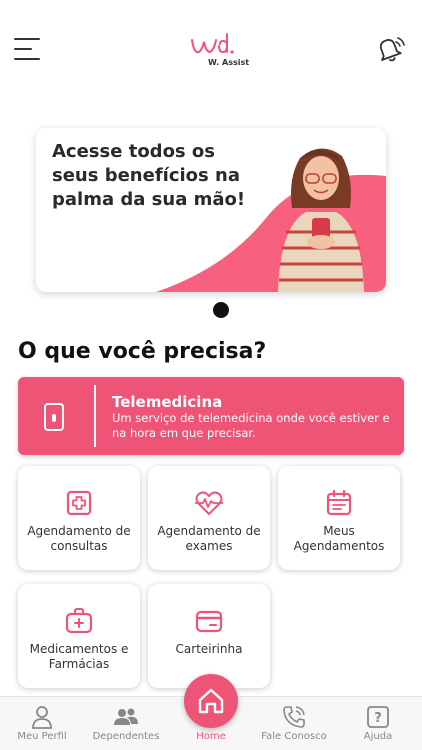 This screenshot has height=750, width=422. What do you see at coordinates (390, 50) in the screenshot?
I see `bell-ringing-icon` at bounding box center [390, 50].